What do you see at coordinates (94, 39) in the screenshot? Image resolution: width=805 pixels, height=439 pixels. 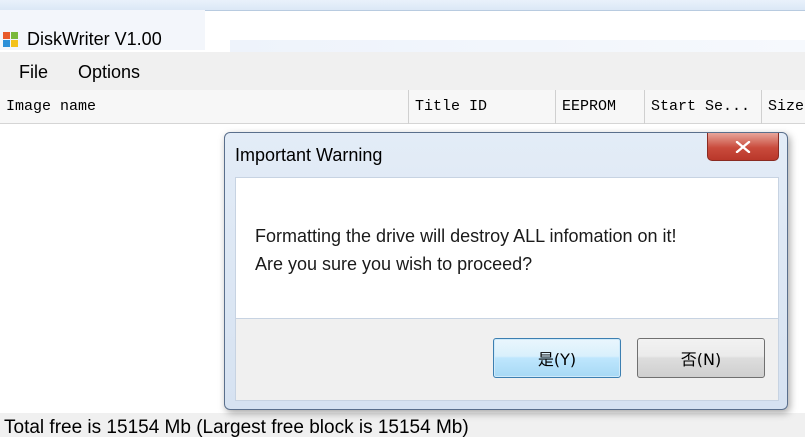 I see `app-title: DiskWriter V1.00` at bounding box center [94, 39].